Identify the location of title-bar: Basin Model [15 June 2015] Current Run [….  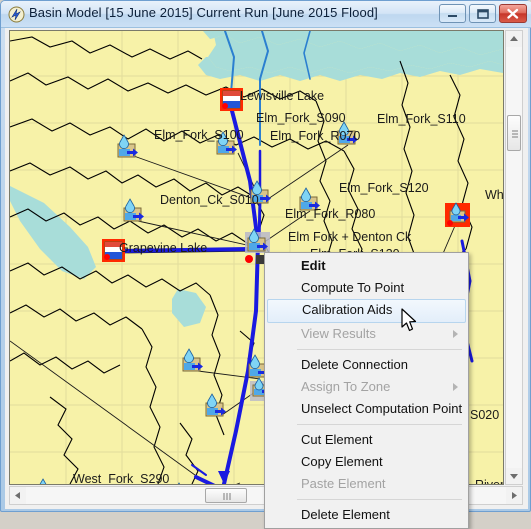
(266, 14).